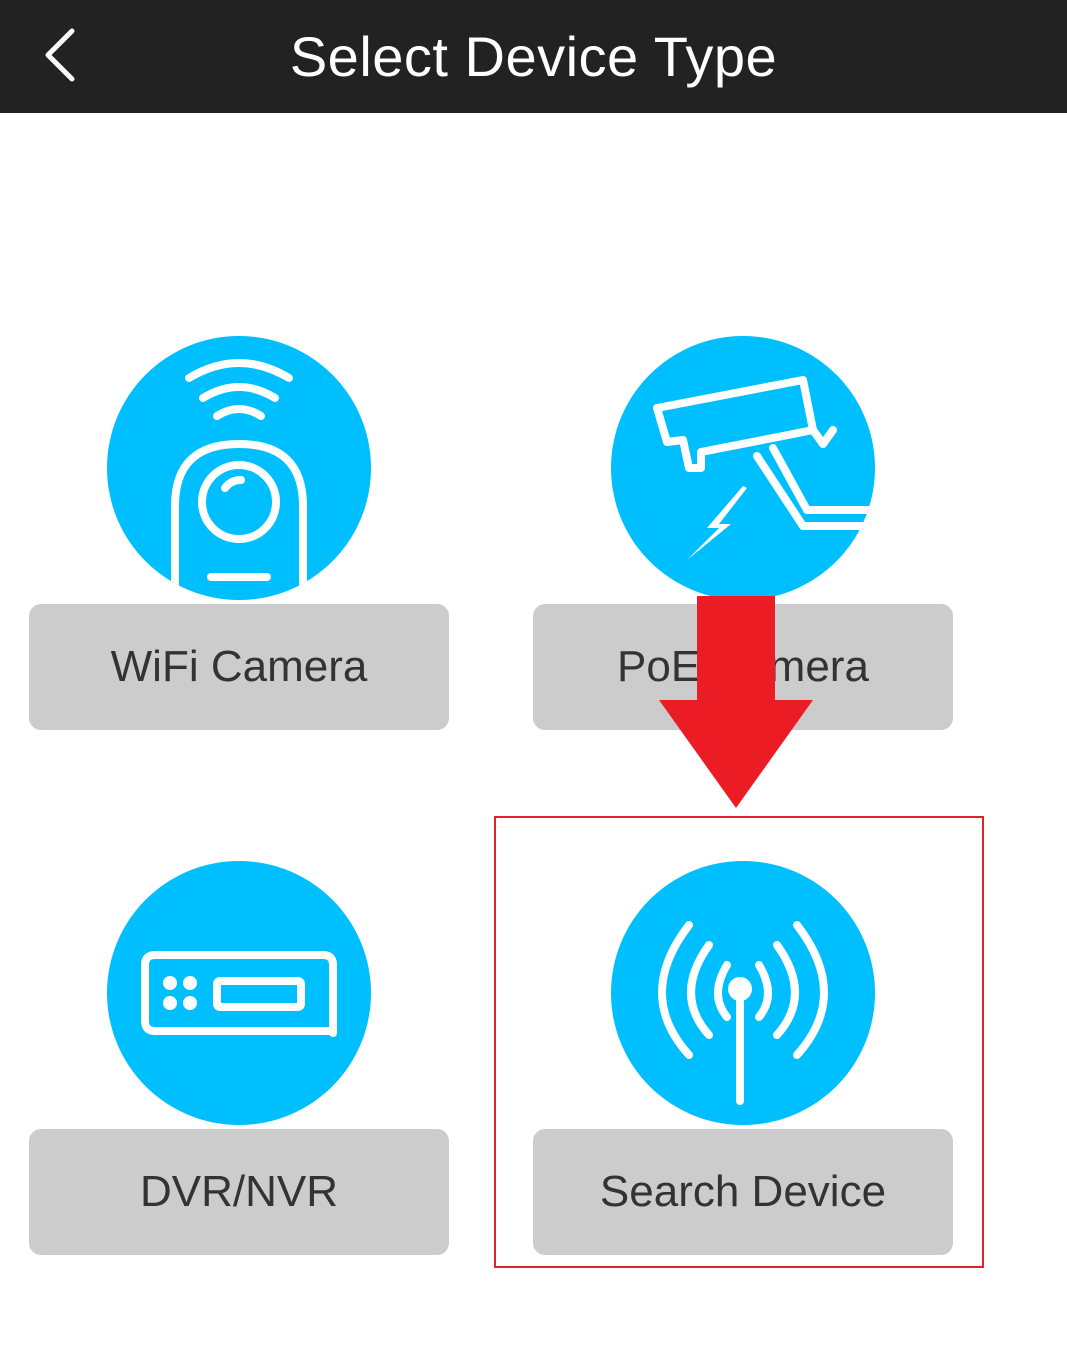 This screenshot has height=1361, width=1067. I want to click on back-button, so click(60, 55).